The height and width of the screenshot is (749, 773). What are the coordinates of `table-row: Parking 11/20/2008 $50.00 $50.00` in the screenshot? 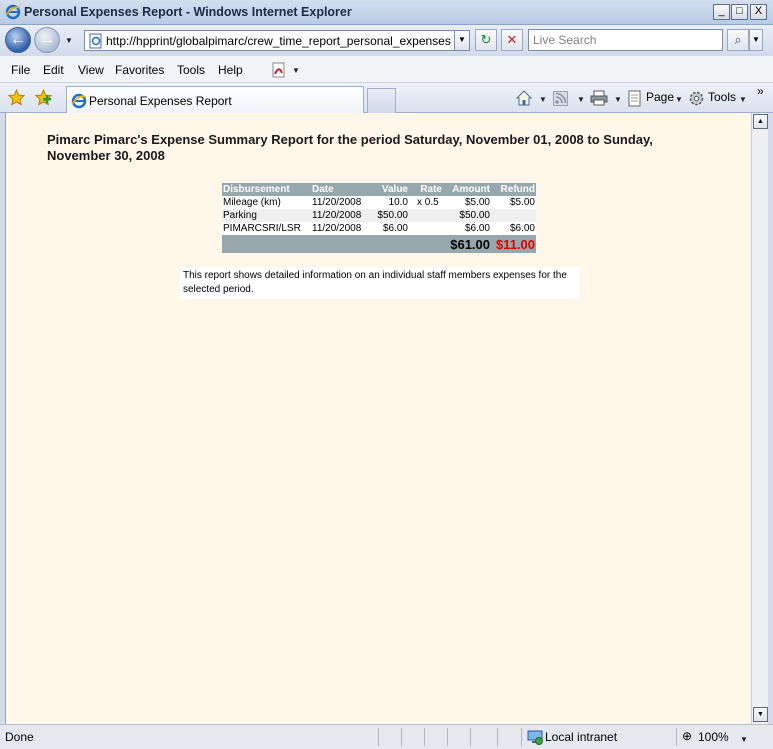 It's located at (379, 215).